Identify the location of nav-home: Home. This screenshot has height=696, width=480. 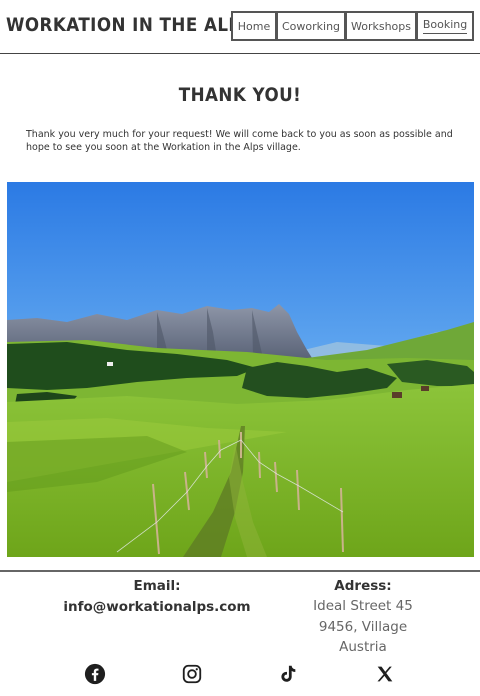
(254, 26).